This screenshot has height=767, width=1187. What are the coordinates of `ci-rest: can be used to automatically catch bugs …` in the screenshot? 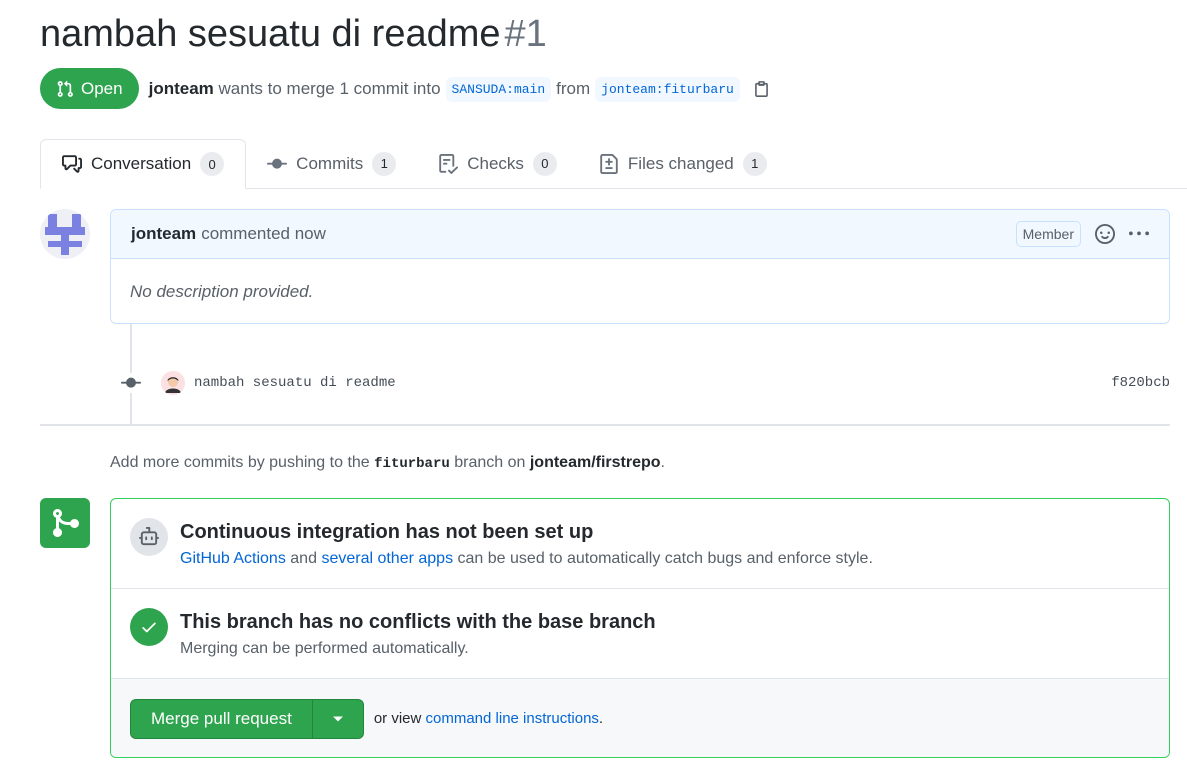 It's located at (665, 558).